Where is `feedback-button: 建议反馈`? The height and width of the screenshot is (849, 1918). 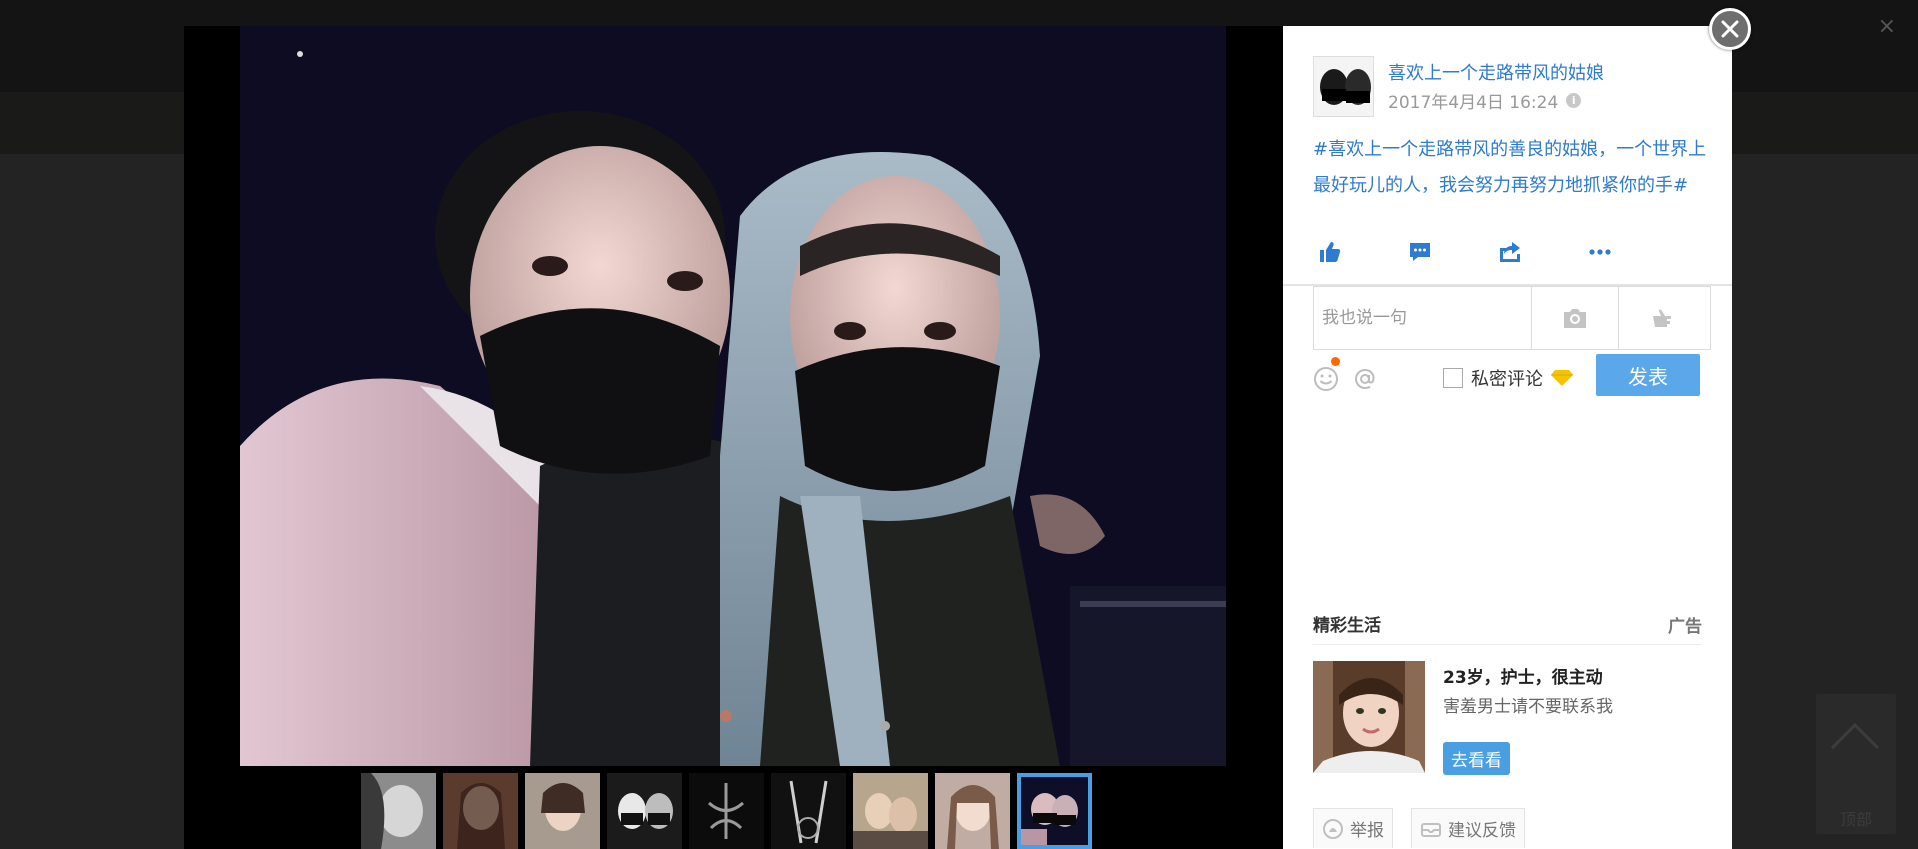 feedback-button: 建议反馈 is located at coordinates (1468, 828).